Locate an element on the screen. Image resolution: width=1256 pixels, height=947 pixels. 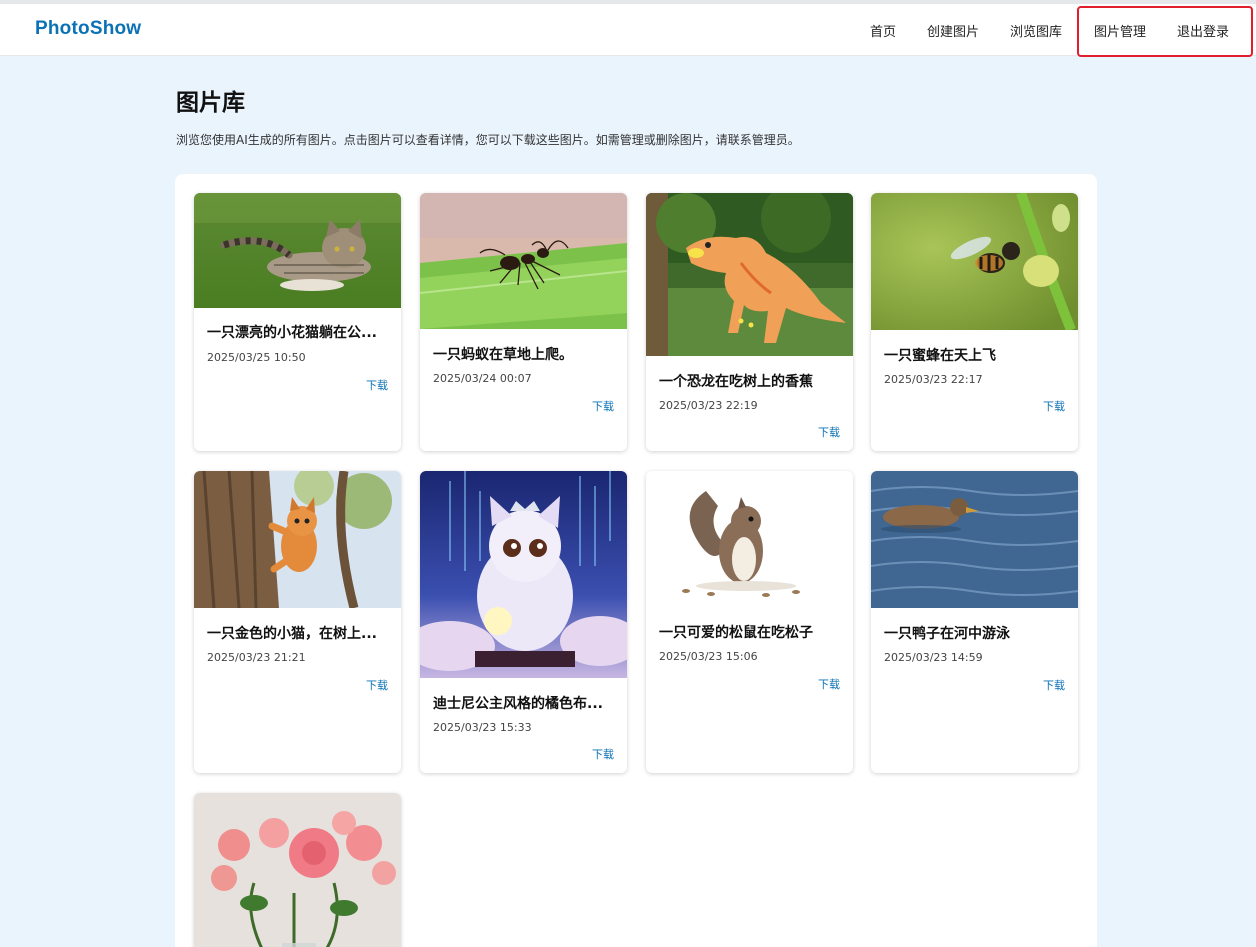
card-date: 2025/03/23 22:17 is located at coordinates (933, 379).